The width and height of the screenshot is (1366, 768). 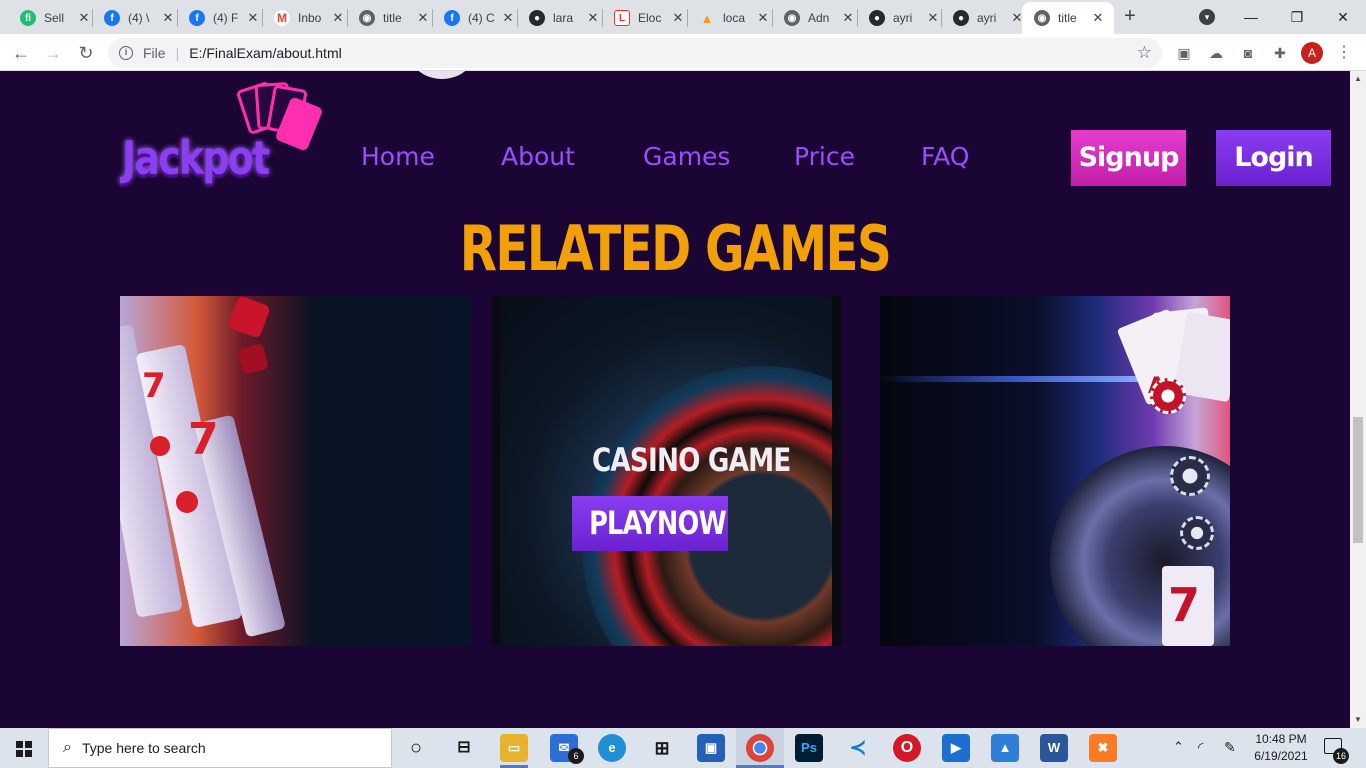 I want to click on login-button: Login, so click(x=1273, y=158).